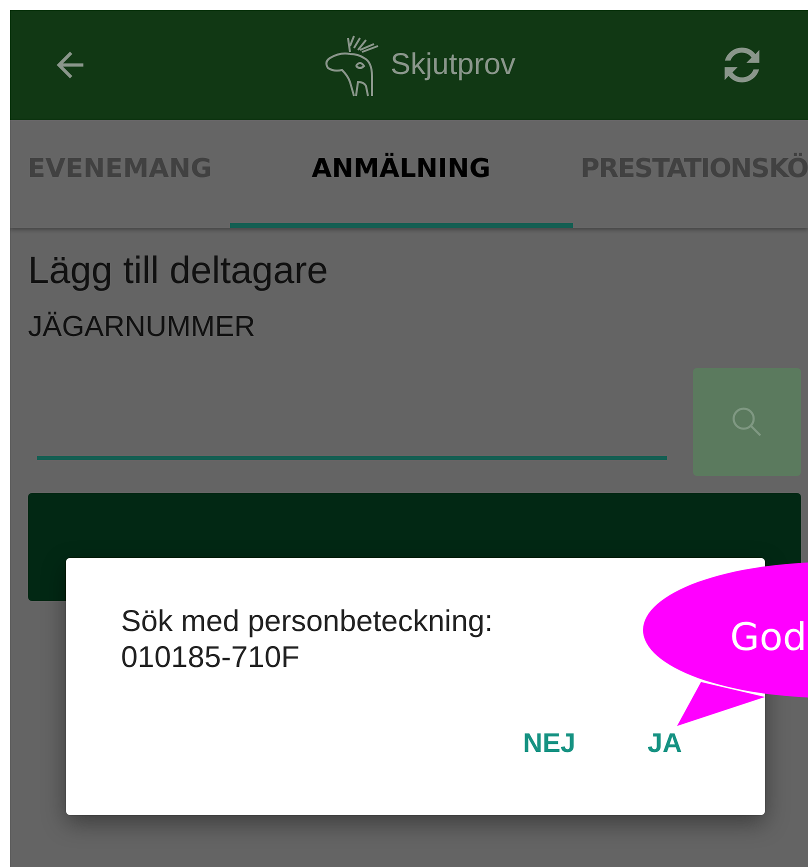 The width and height of the screenshot is (808, 867). I want to click on dialog-value: 010185-710F, so click(210, 658).